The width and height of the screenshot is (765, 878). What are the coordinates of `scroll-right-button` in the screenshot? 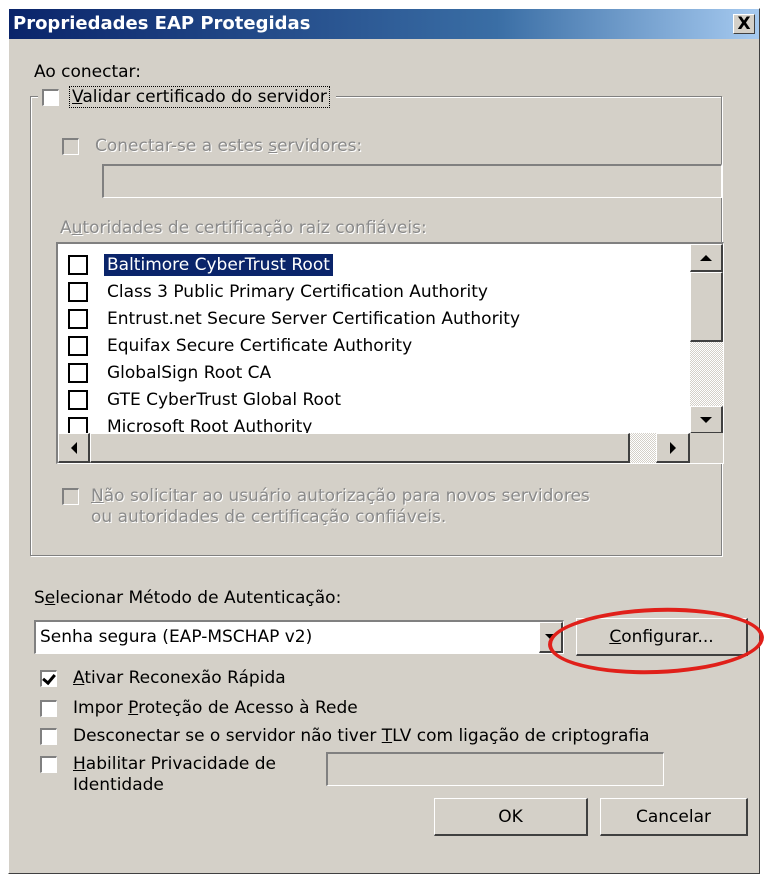 It's located at (673, 448).